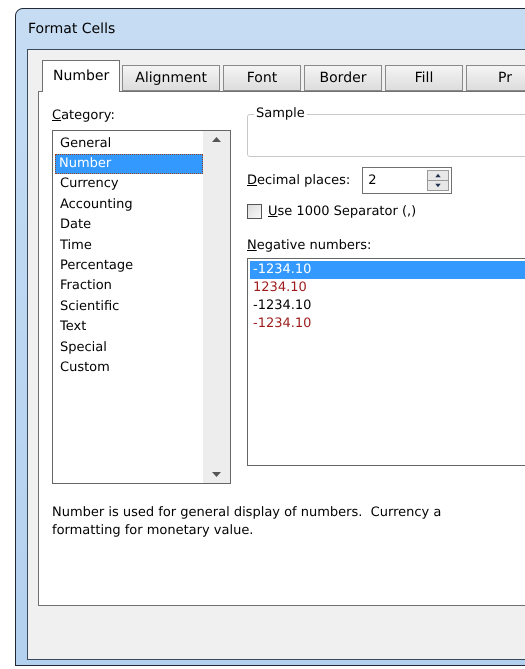 This screenshot has width=525, height=669. What do you see at coordinates (261, 78) in the screenshot?
I see `tab: Font` at bounding box center [261, 78].